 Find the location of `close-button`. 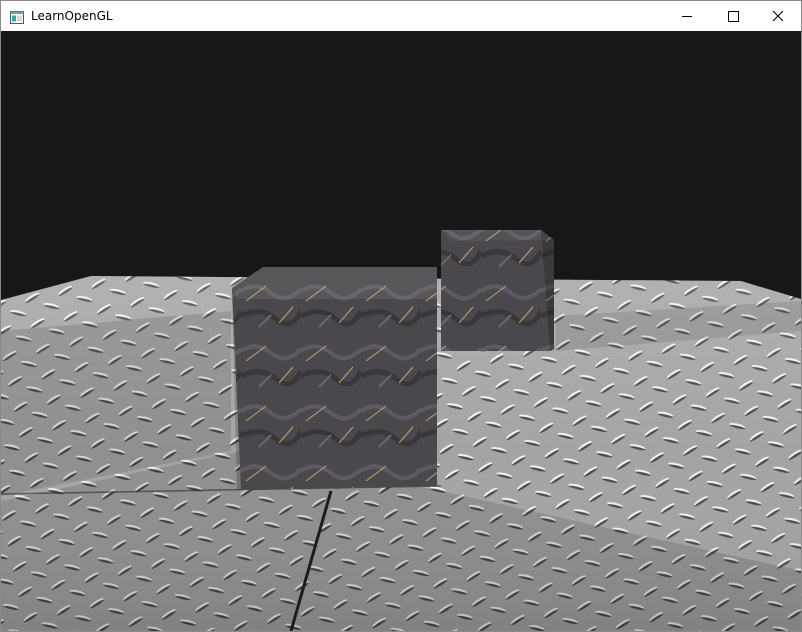

close-button is located at coordinates (778, 16).